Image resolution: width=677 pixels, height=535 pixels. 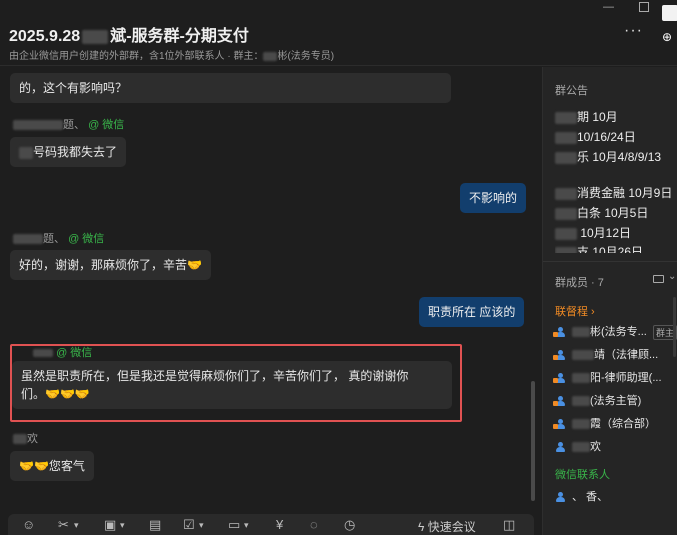 I want to click on panel-scrollbar, so click(x=674, y=327).